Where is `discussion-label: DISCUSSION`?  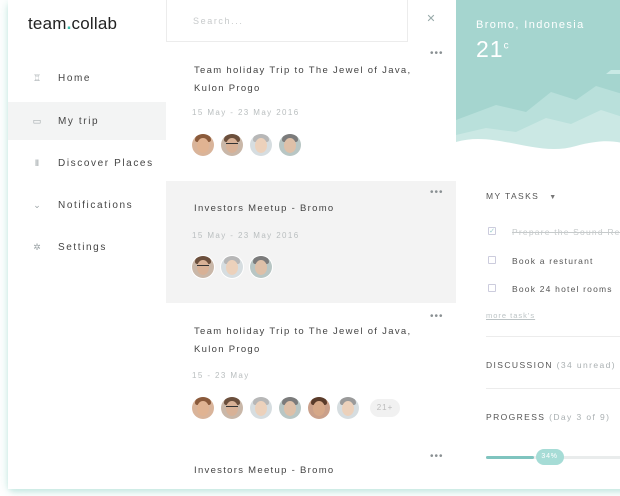
discussion-label: DISCUSSION is located at coordinates (519, 365).